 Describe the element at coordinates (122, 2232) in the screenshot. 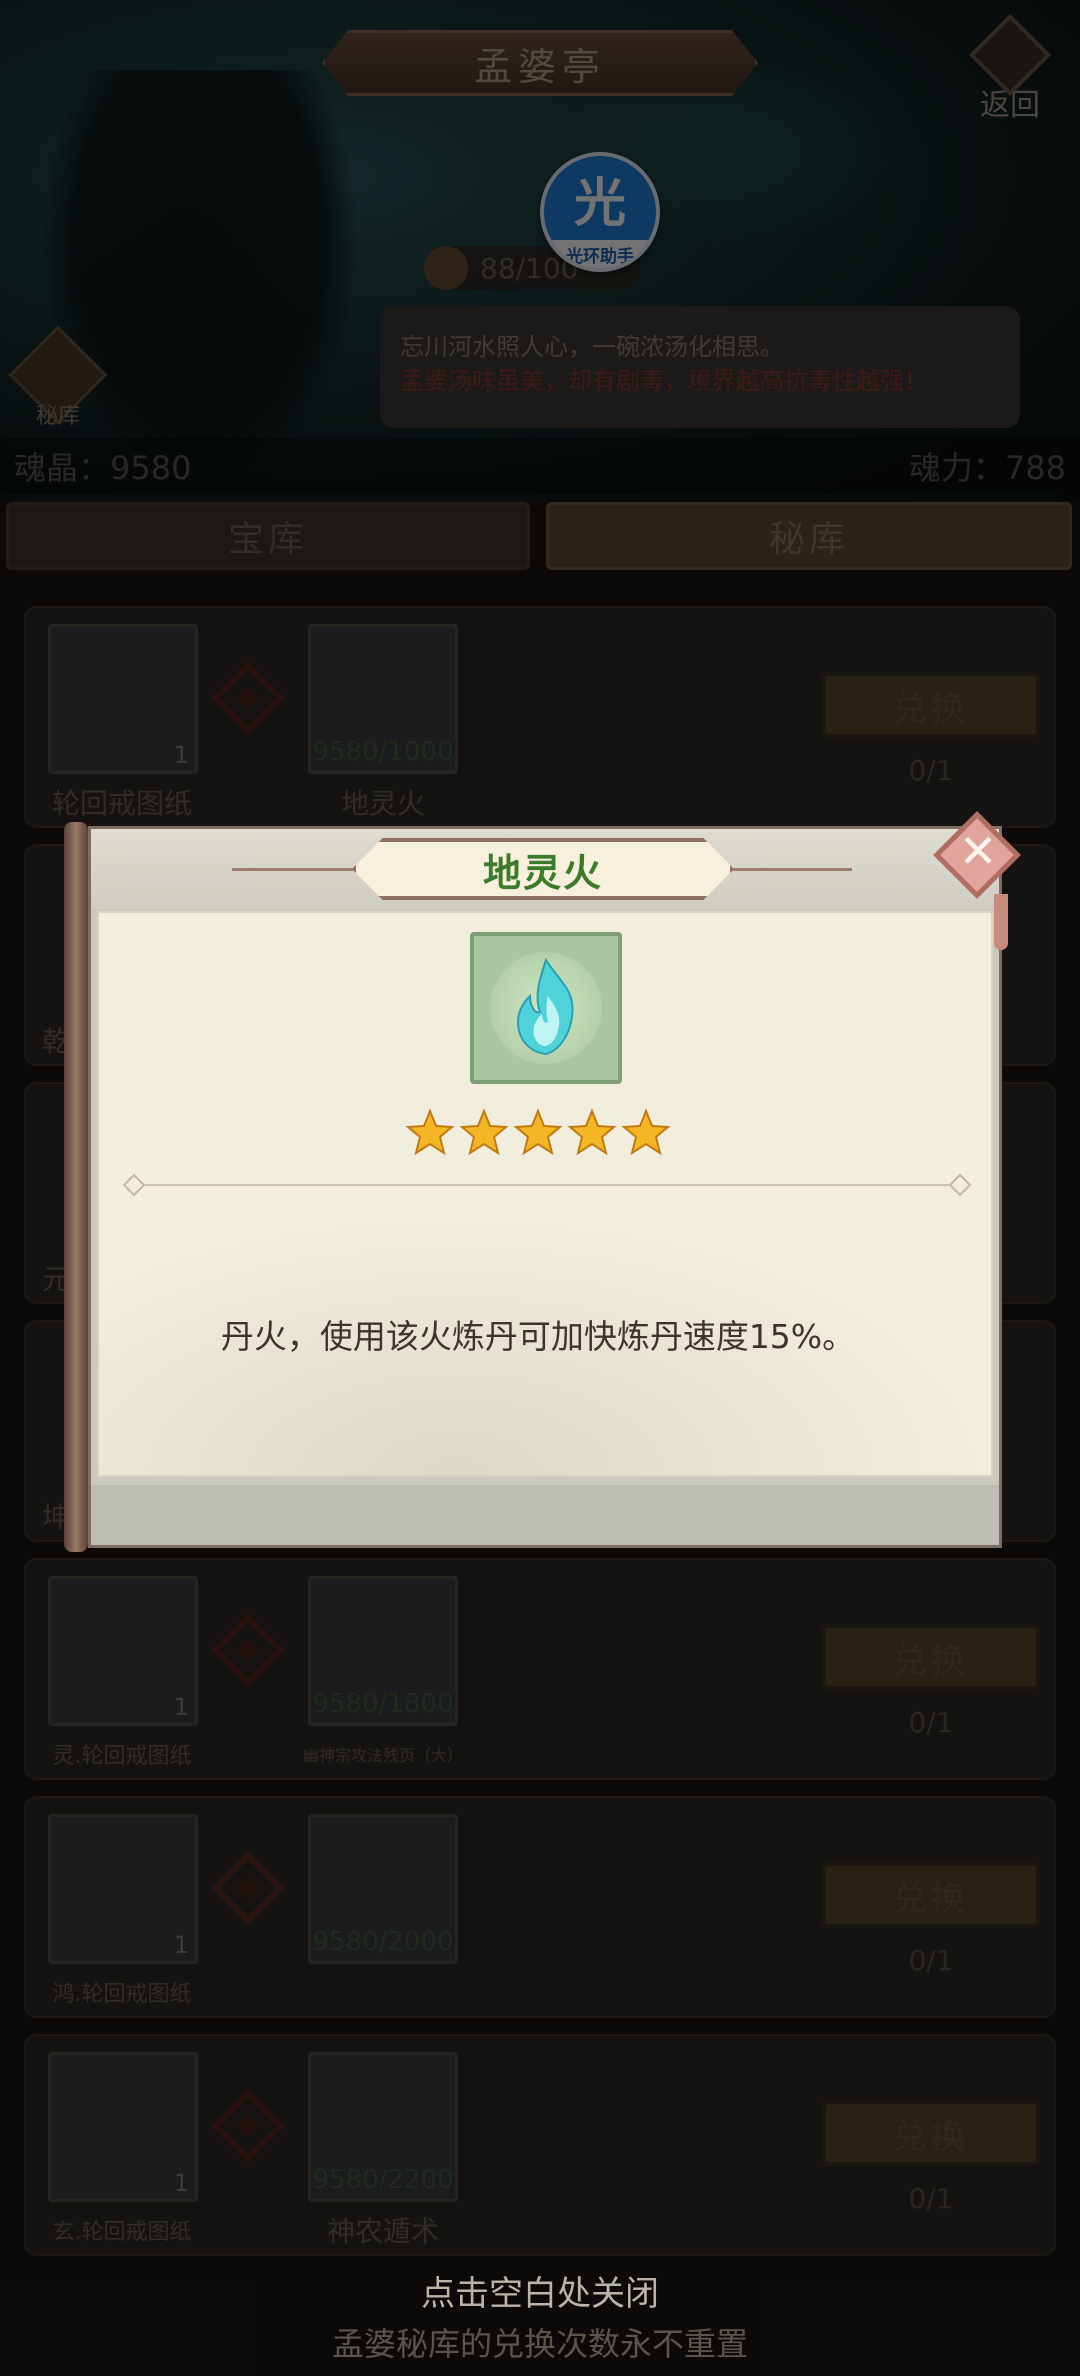

I see `give-item-name: 玄.轮回戒图纸` at that location.